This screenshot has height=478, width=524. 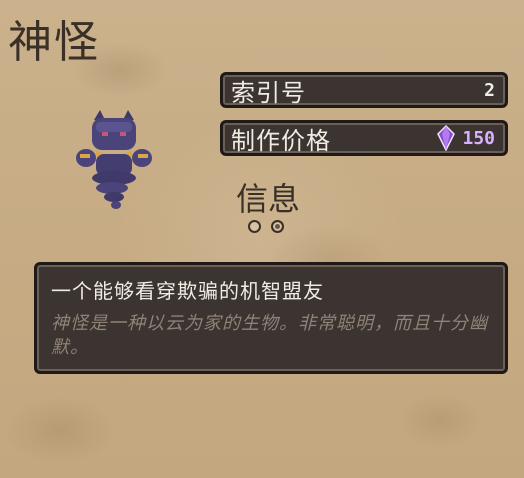 What do you see at coordinates (268, 199) in the screenshot?
I see `info-heading: 信息` at bounding box center [268, 199].